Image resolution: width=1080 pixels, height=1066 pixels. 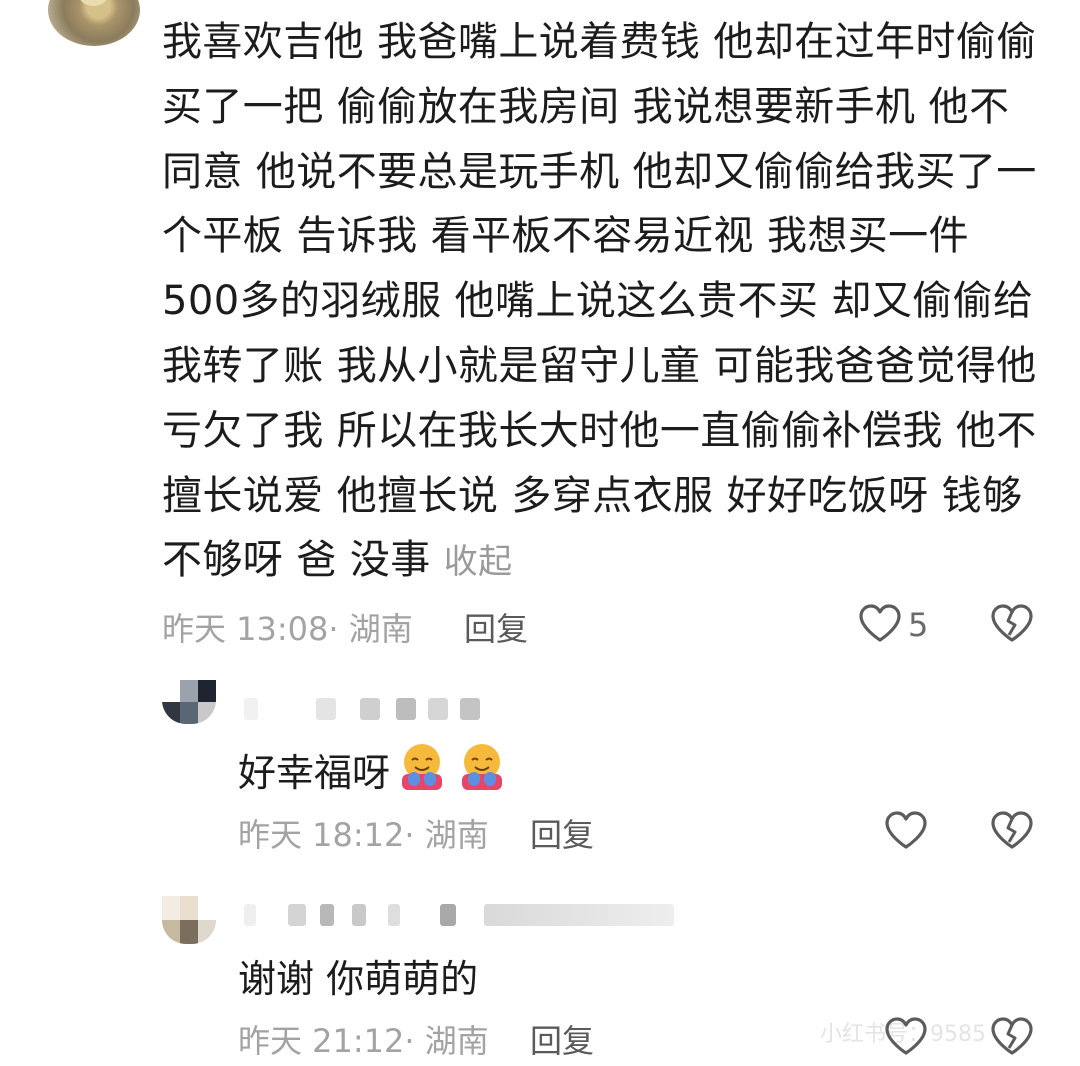 What do you see at coordinates (321, 835) in the screenshot?
I see `reply-time: 昨天 18:12` at bounding box center [321, 835].